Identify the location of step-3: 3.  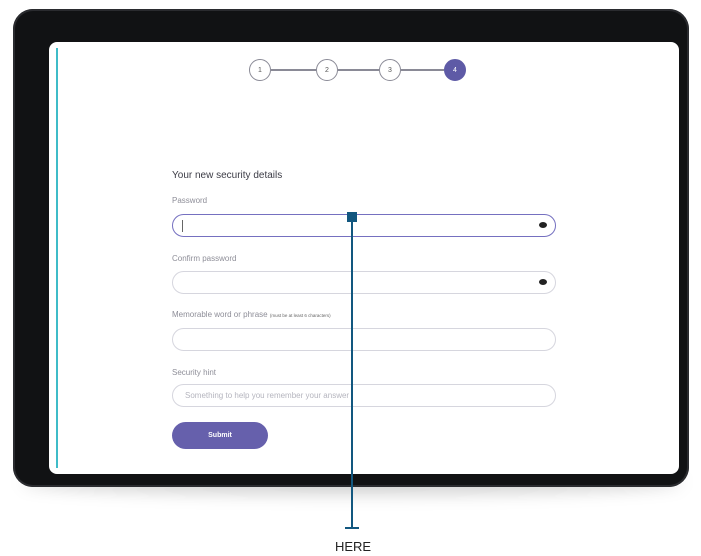
(390, 70).